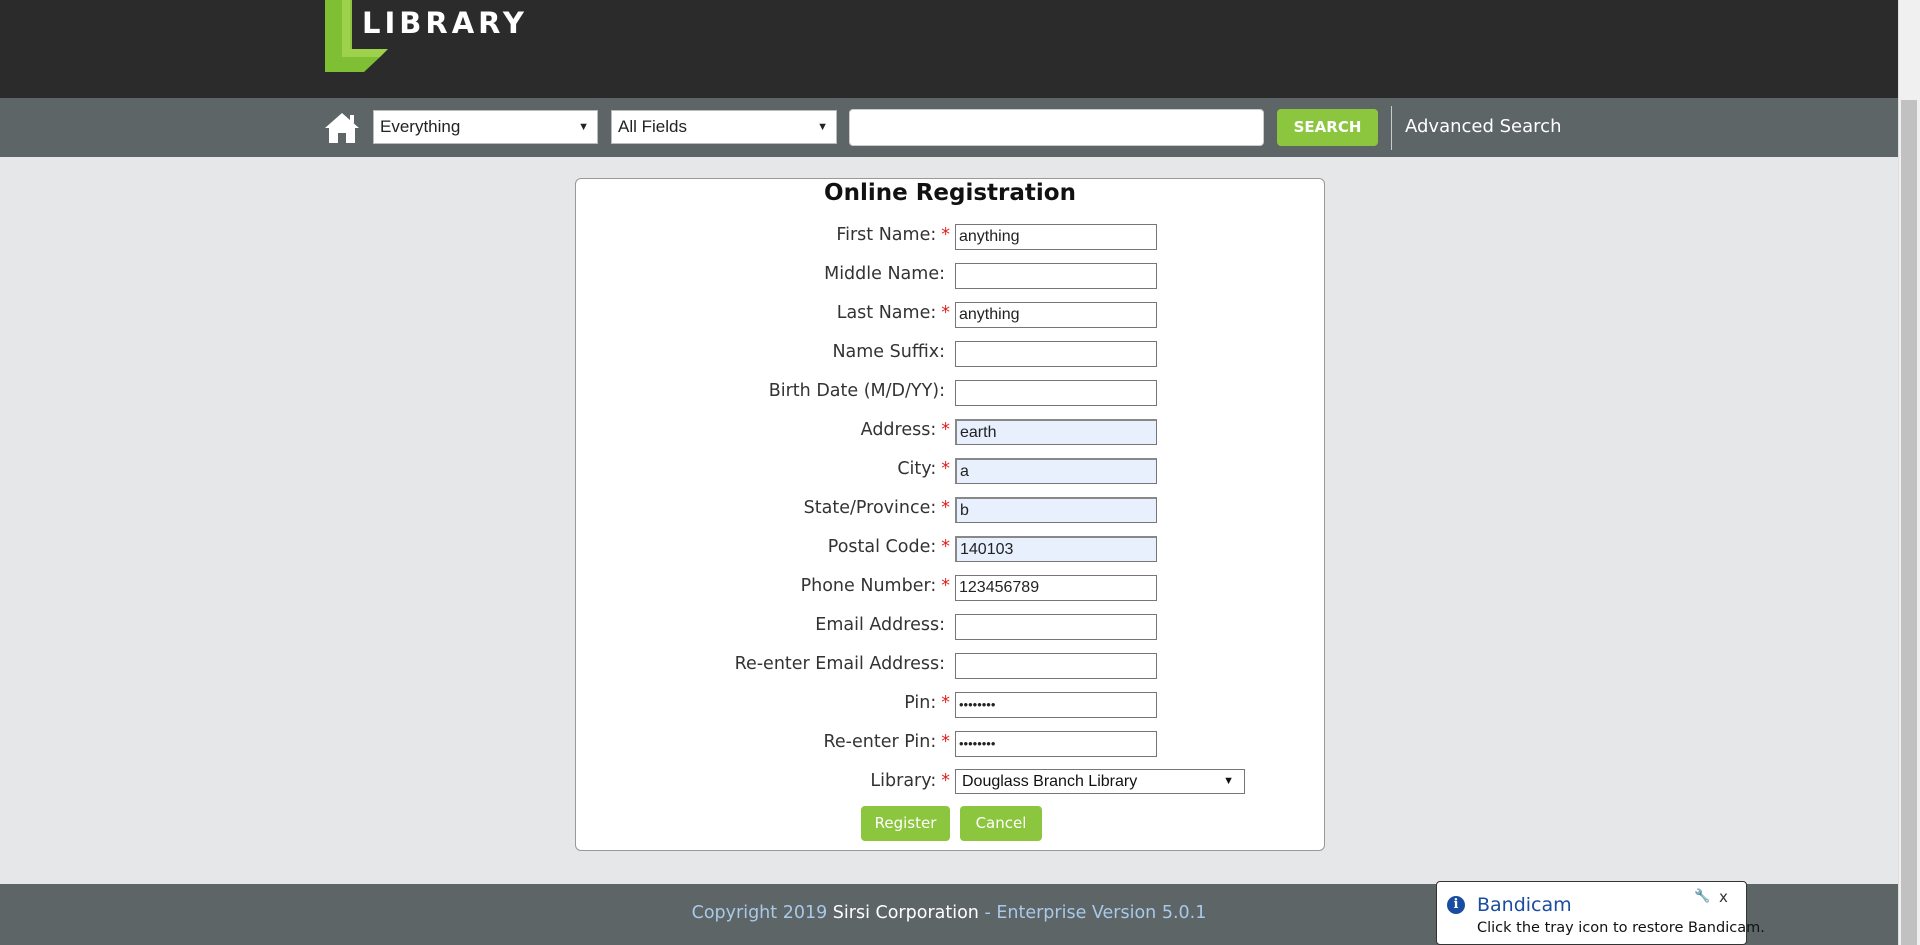 The image size is (1920, 945). Describe the element at coordinates (1050, 781) in the screenshot. I see `library-select-value: Douglass Branch Library` at that location.